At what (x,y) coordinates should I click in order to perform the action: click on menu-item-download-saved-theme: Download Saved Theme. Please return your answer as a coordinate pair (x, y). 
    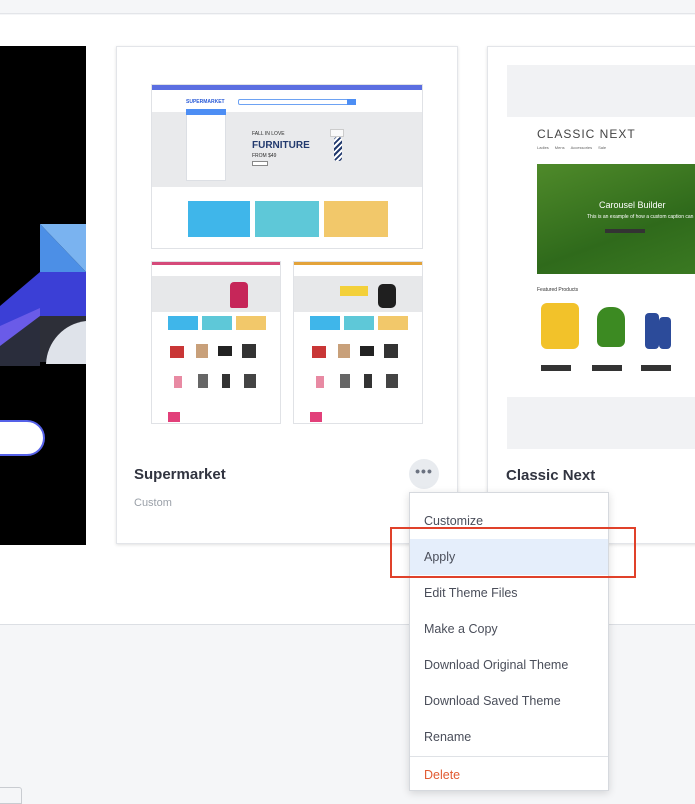
    Looking at the image, I should click on (509, 701).